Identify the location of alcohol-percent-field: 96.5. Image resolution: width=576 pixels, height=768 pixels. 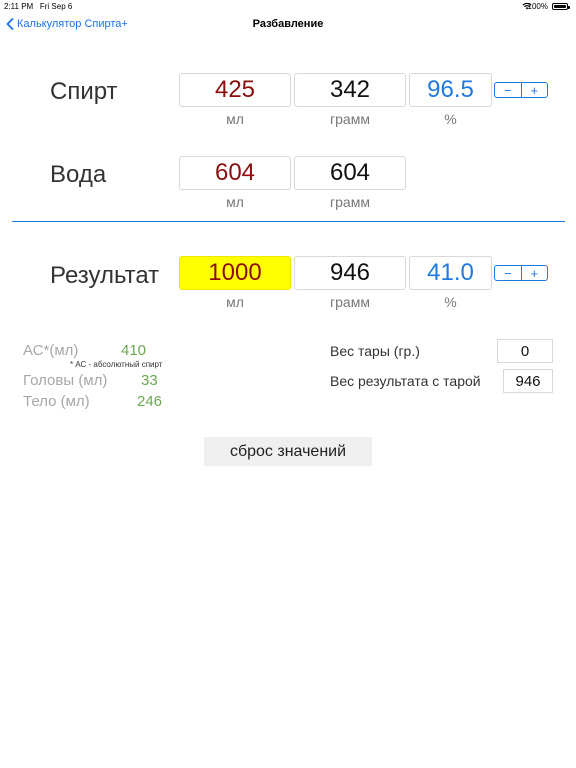
(450, 90).